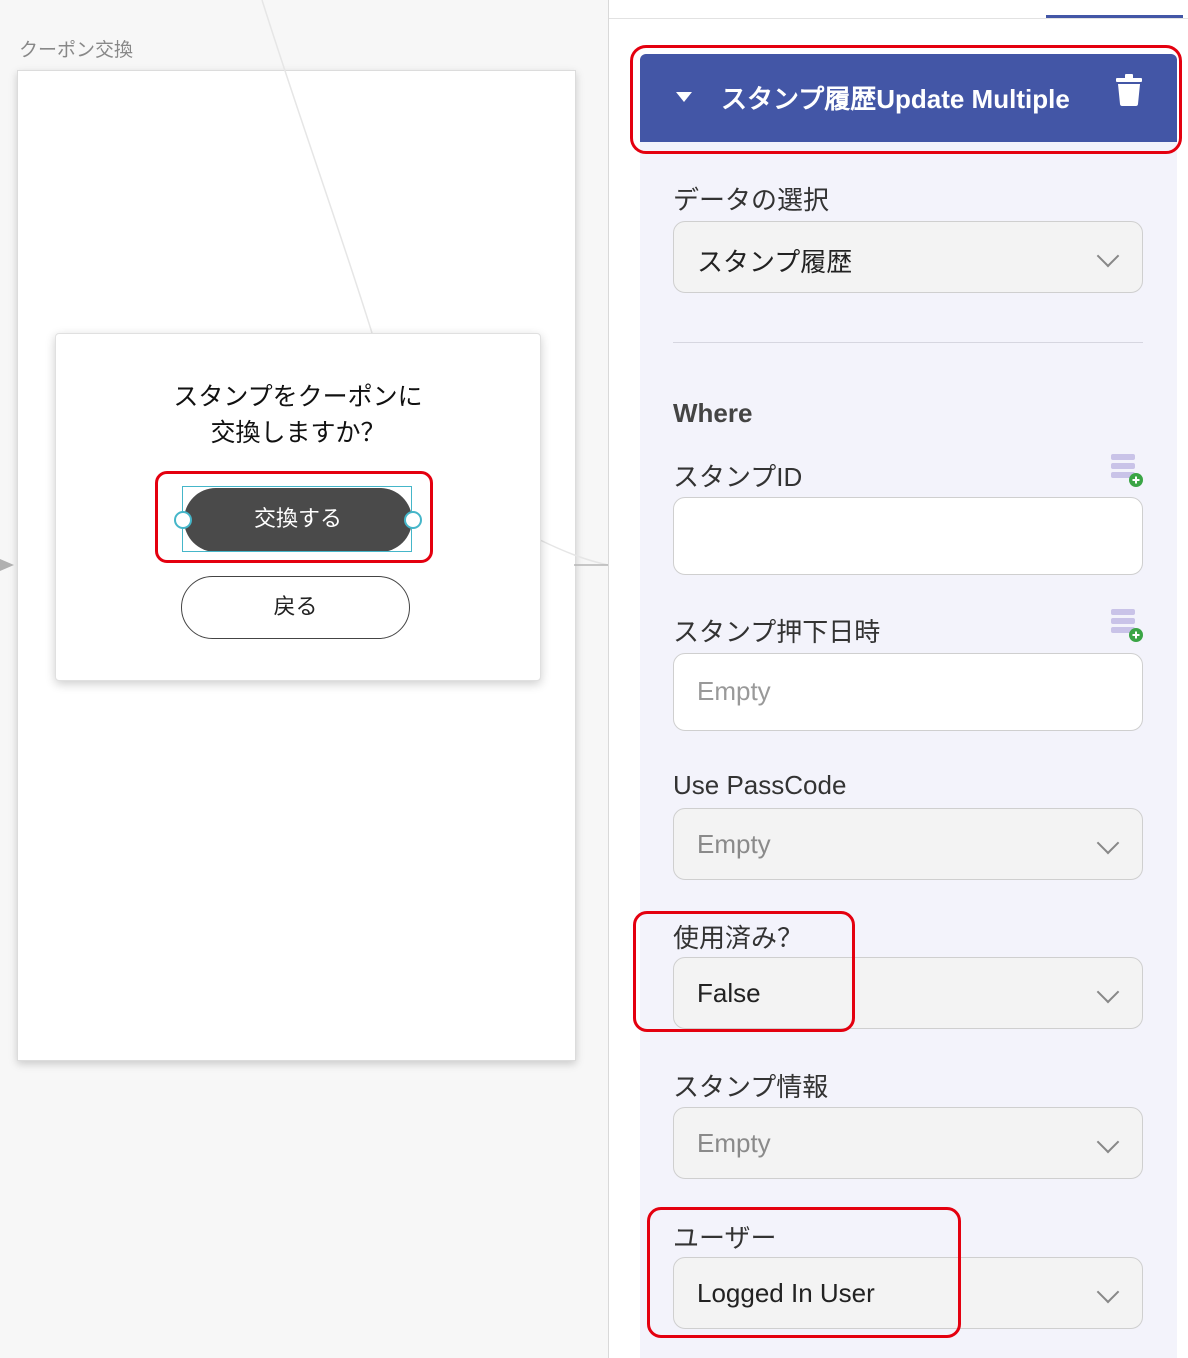 This screenshot has height=1358, width=1188. I want to click on panel-tab-bar-border, so click(898, 18).